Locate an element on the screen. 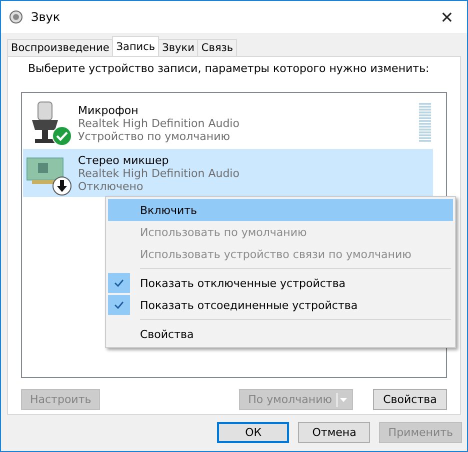 The height and width of the screenshot is (452, 468). menu-item: Включить is located at coordinates (280, 210).